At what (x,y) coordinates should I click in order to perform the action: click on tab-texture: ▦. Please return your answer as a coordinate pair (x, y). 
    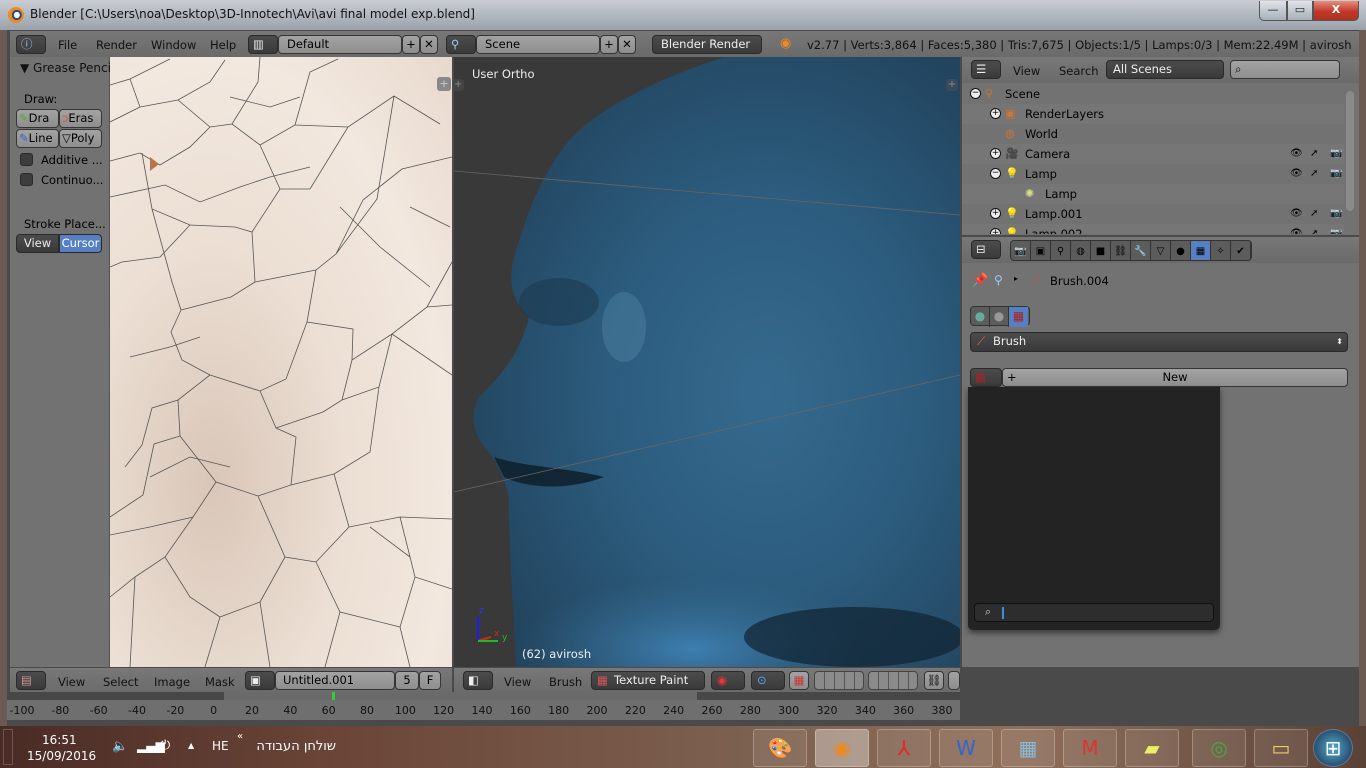
    Looking at the image, I should click on (1201, 250).